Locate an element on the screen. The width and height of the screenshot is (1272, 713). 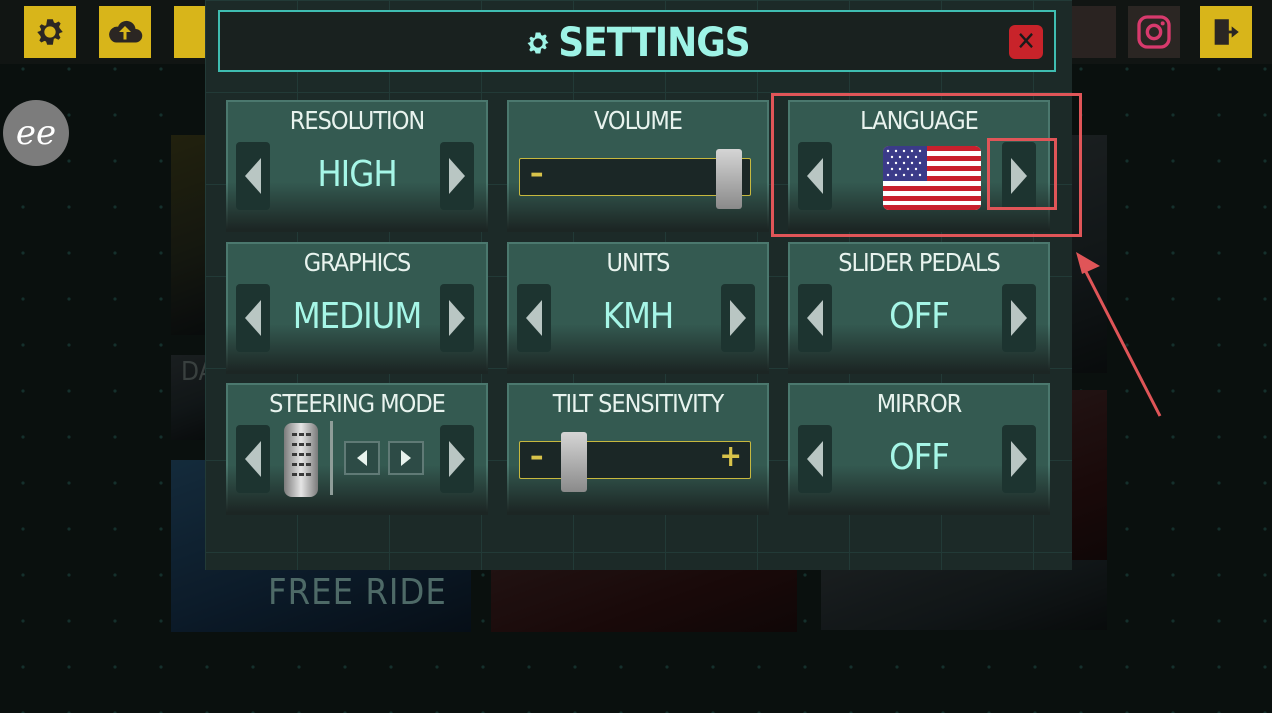
resolution-next-button is located at coordinates (457, 176).